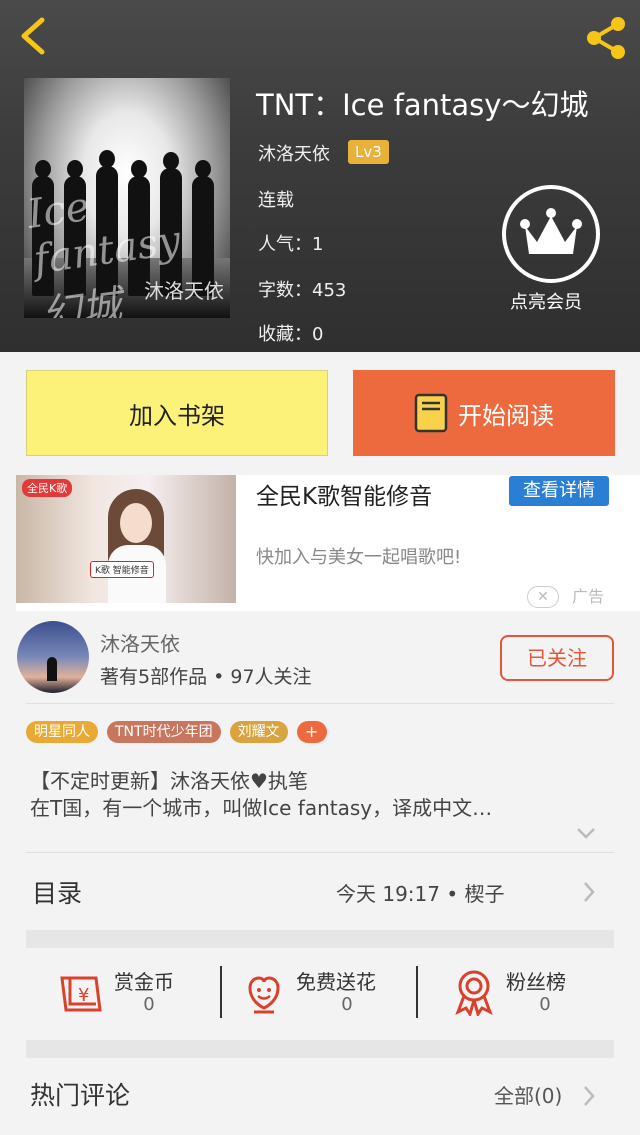 The image size is (640, 1135). What do you see at coordinates (126, 539) in the screenshot?
I see `ad-image: 全民K歌 K歌 智能修音` at bounding box center [126, 539].